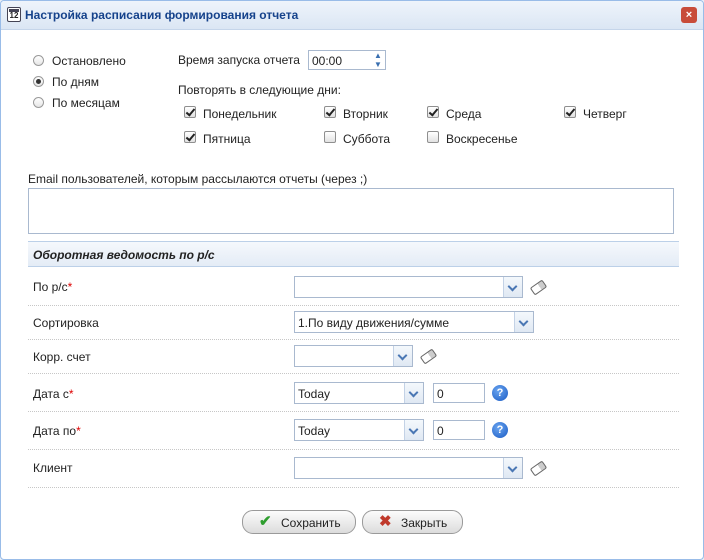 This screenshot has width=704, height=560. I want to click on checkmark-icon: ✔, so click(265, 521).